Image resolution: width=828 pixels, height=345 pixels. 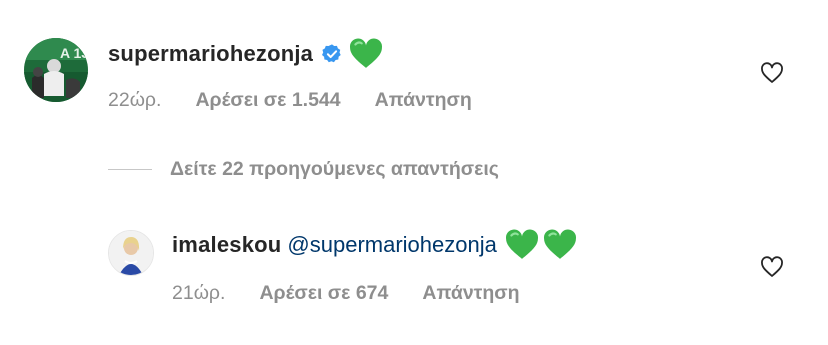 I want to click on likes-count: Αρέσει σε 674, so click(x=323, y=293).